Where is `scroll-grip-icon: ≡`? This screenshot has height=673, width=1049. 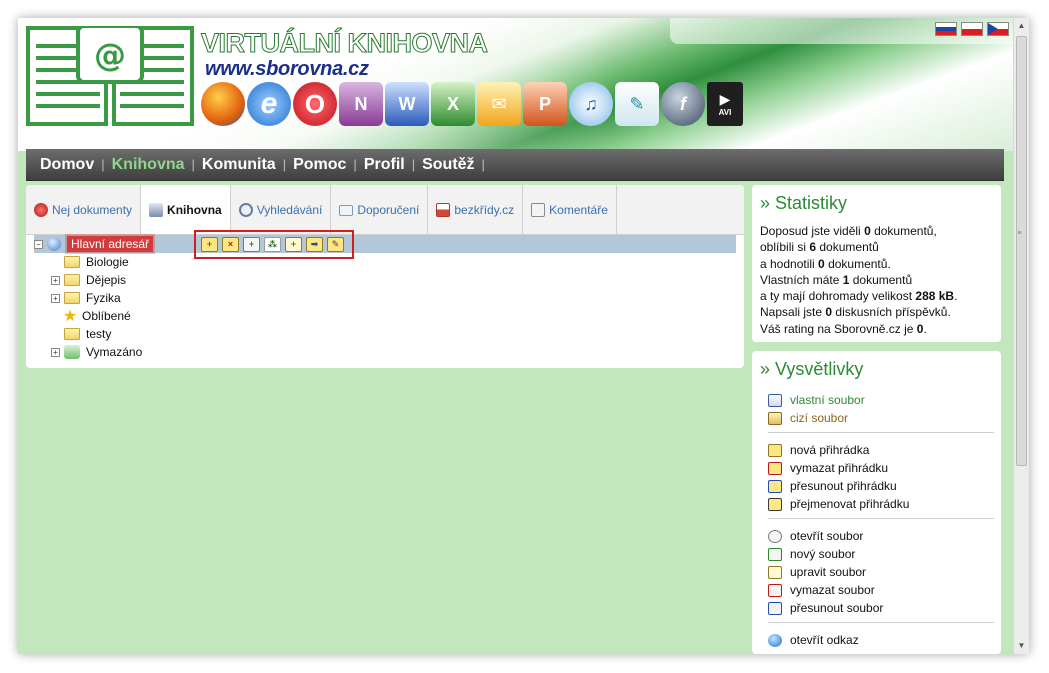
scroll-grip-icon: ≡ is located at coordinates (1019, 233).